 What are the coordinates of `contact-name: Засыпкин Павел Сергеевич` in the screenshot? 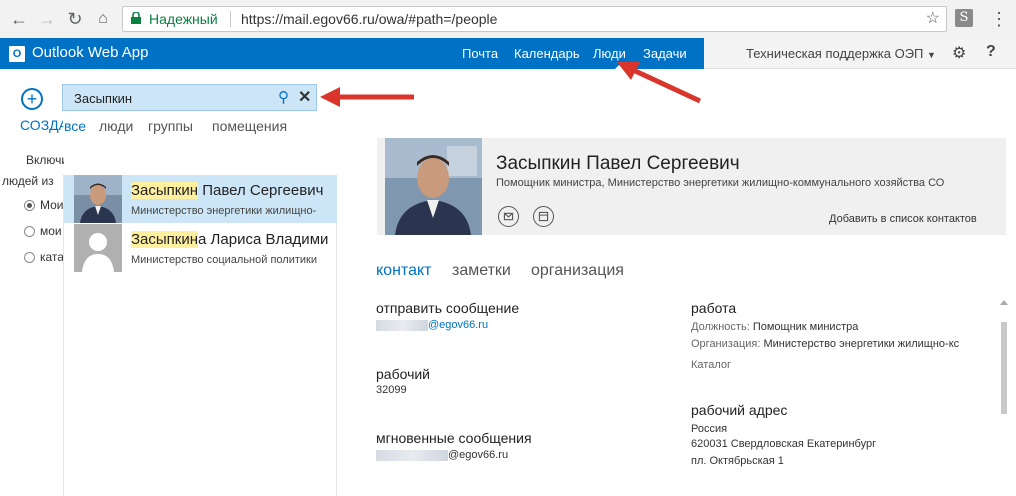 It's located at (618, 163).